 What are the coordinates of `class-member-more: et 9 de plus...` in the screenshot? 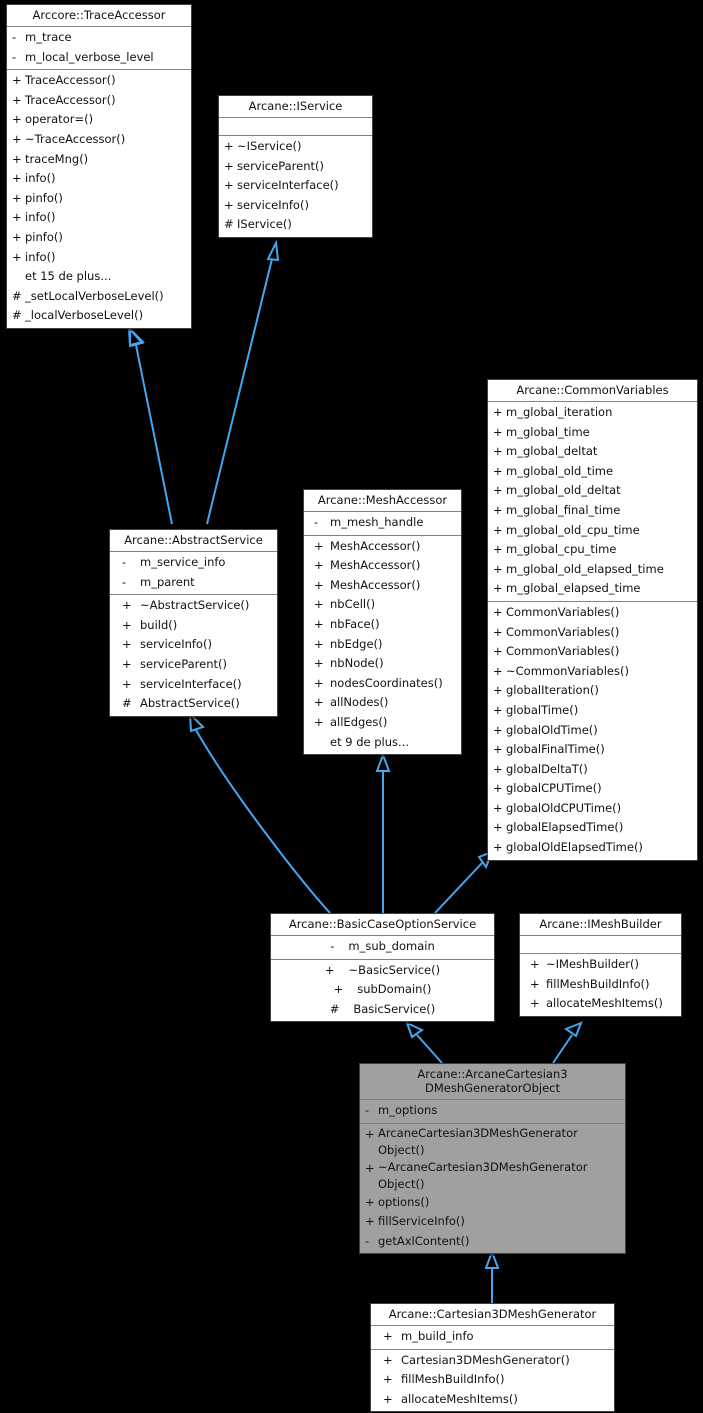 It's located at (382, 743).